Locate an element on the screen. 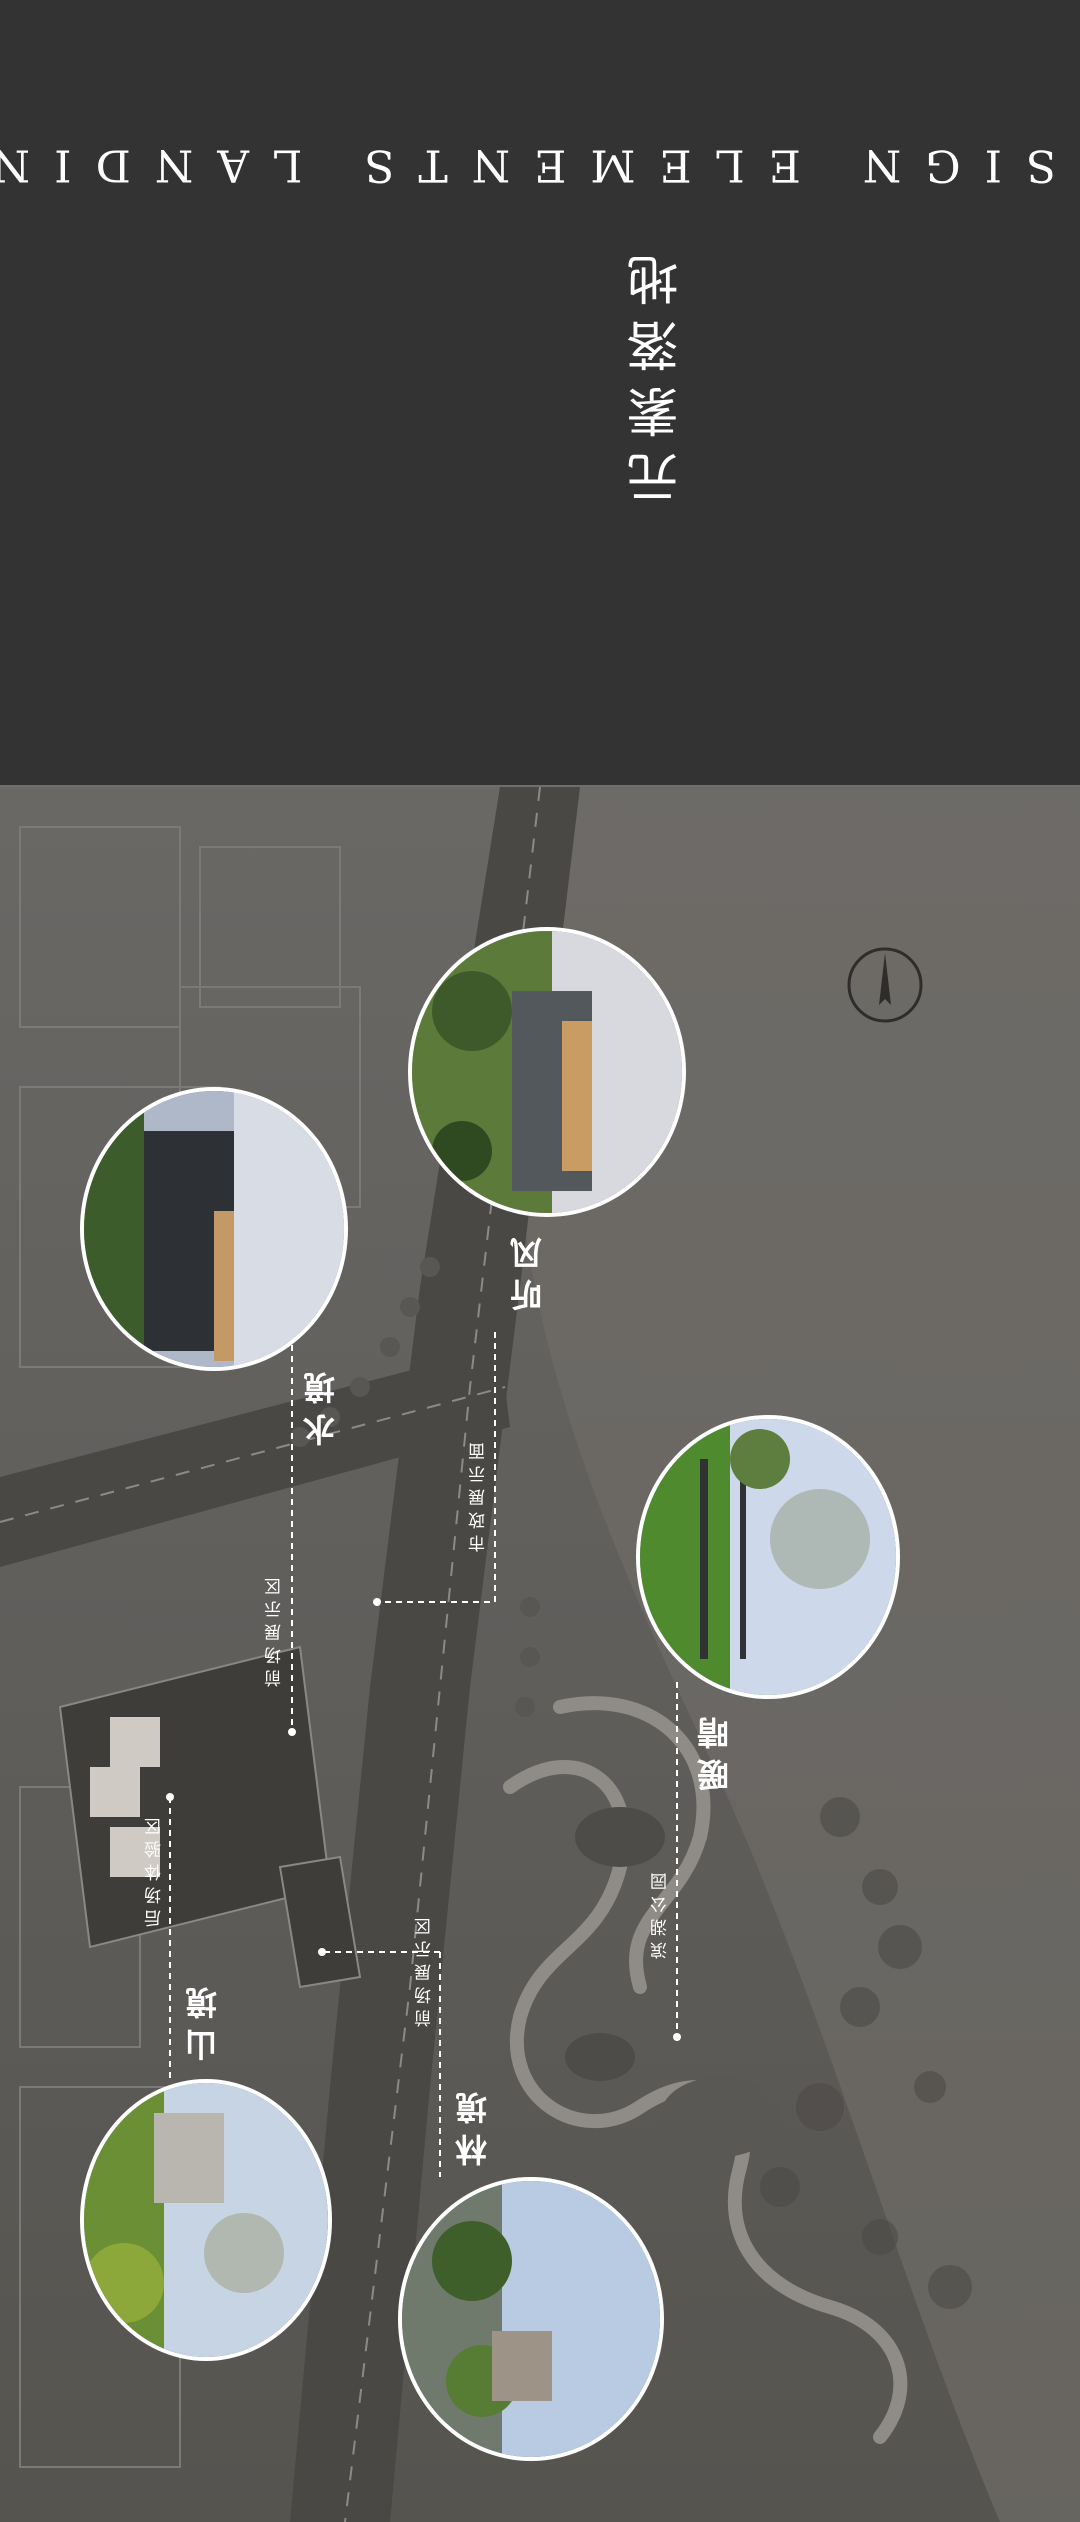 The width and height of the screenshot is (1080, 2522). sublabel-shanjing: 后场体验区 is located at coordinates (155, 1869).